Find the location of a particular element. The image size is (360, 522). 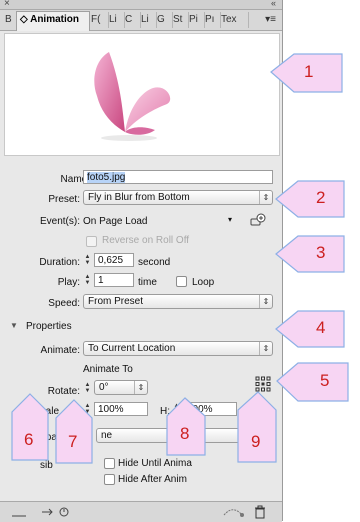

callout-2-number: 2 is located at coordinates (321, 197).